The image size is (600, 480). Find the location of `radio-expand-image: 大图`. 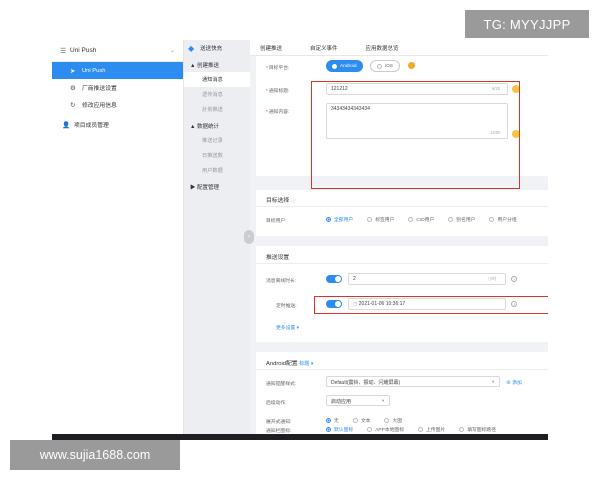

radio-expand-image: 大图 is located at coordinates (393, 420).